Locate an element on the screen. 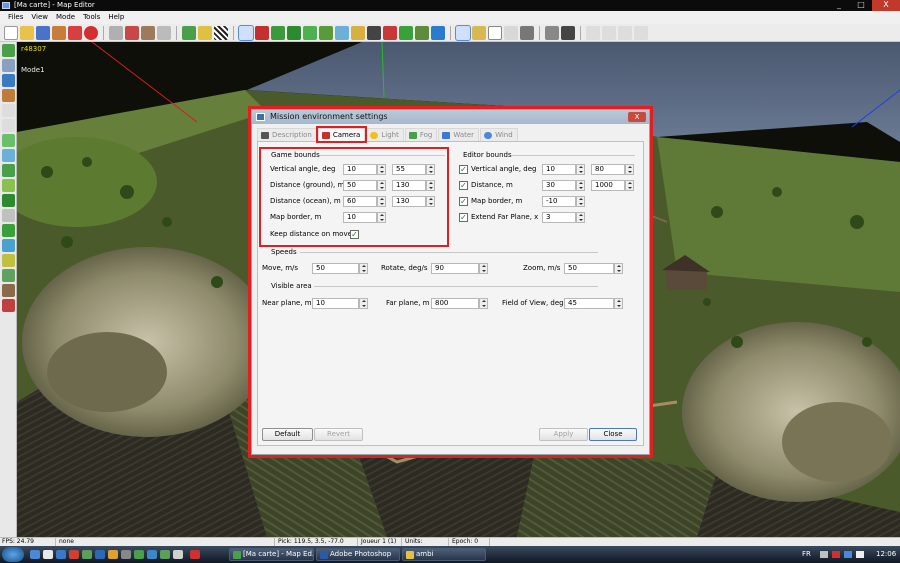 Image resolution: width=900 pixels, height=563 pixels. maximize-button: □ is located at coordinates (861, 5).